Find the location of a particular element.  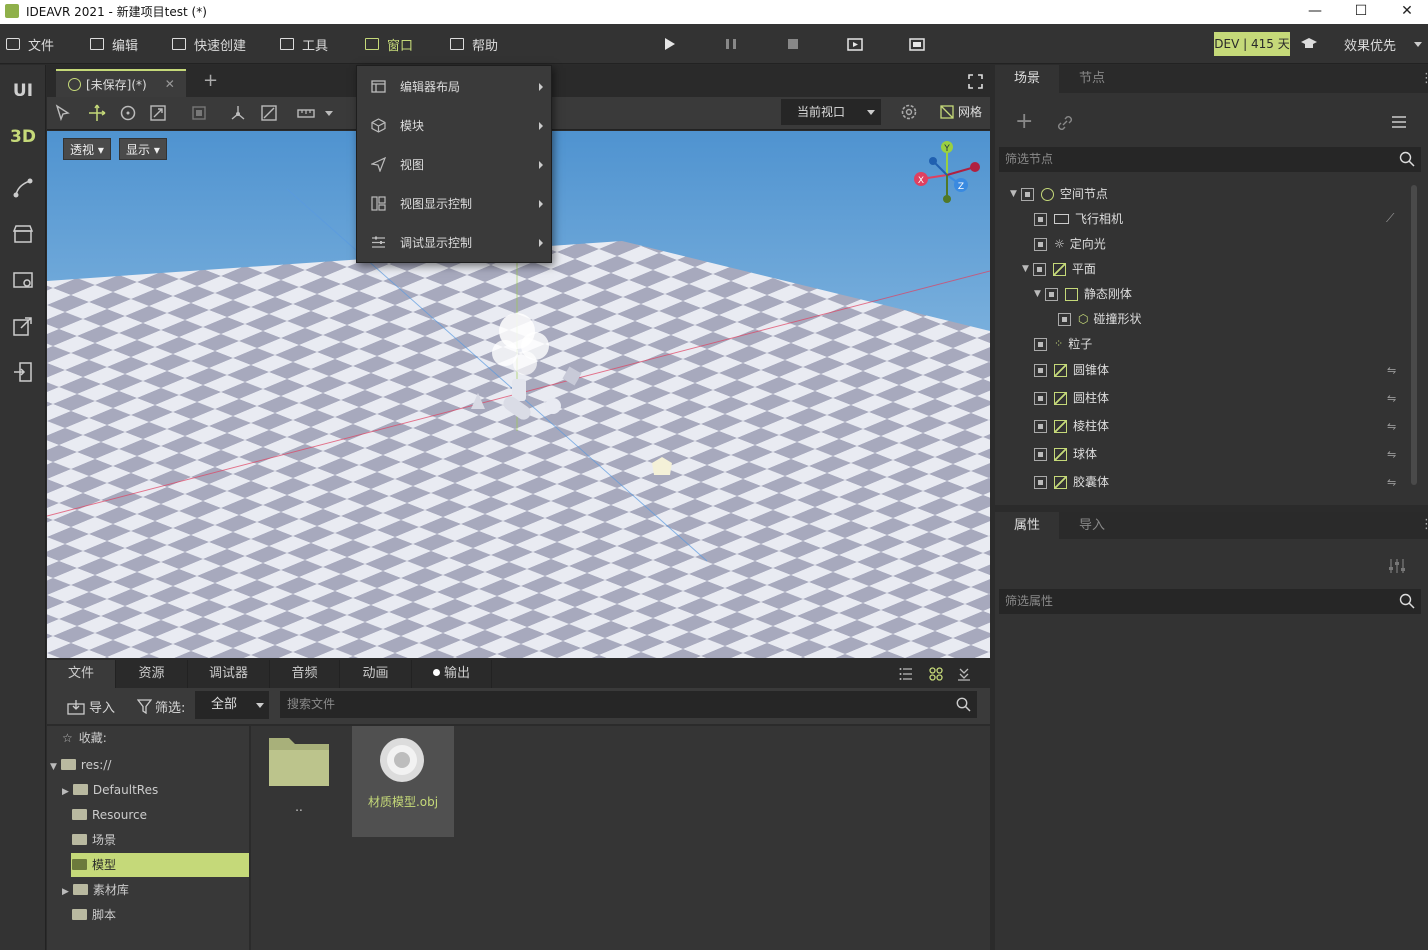

maximize-button: ☐ is located at coordinates (1361, 12).